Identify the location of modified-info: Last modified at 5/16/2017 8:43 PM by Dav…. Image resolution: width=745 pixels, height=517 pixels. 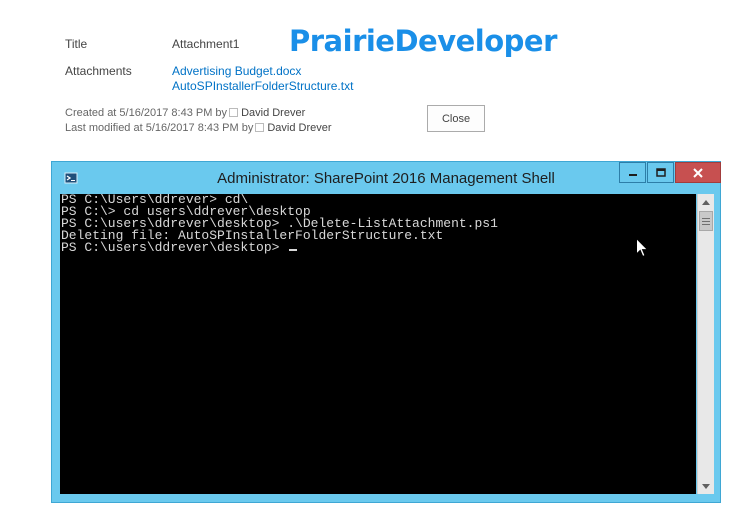
(198, 128).